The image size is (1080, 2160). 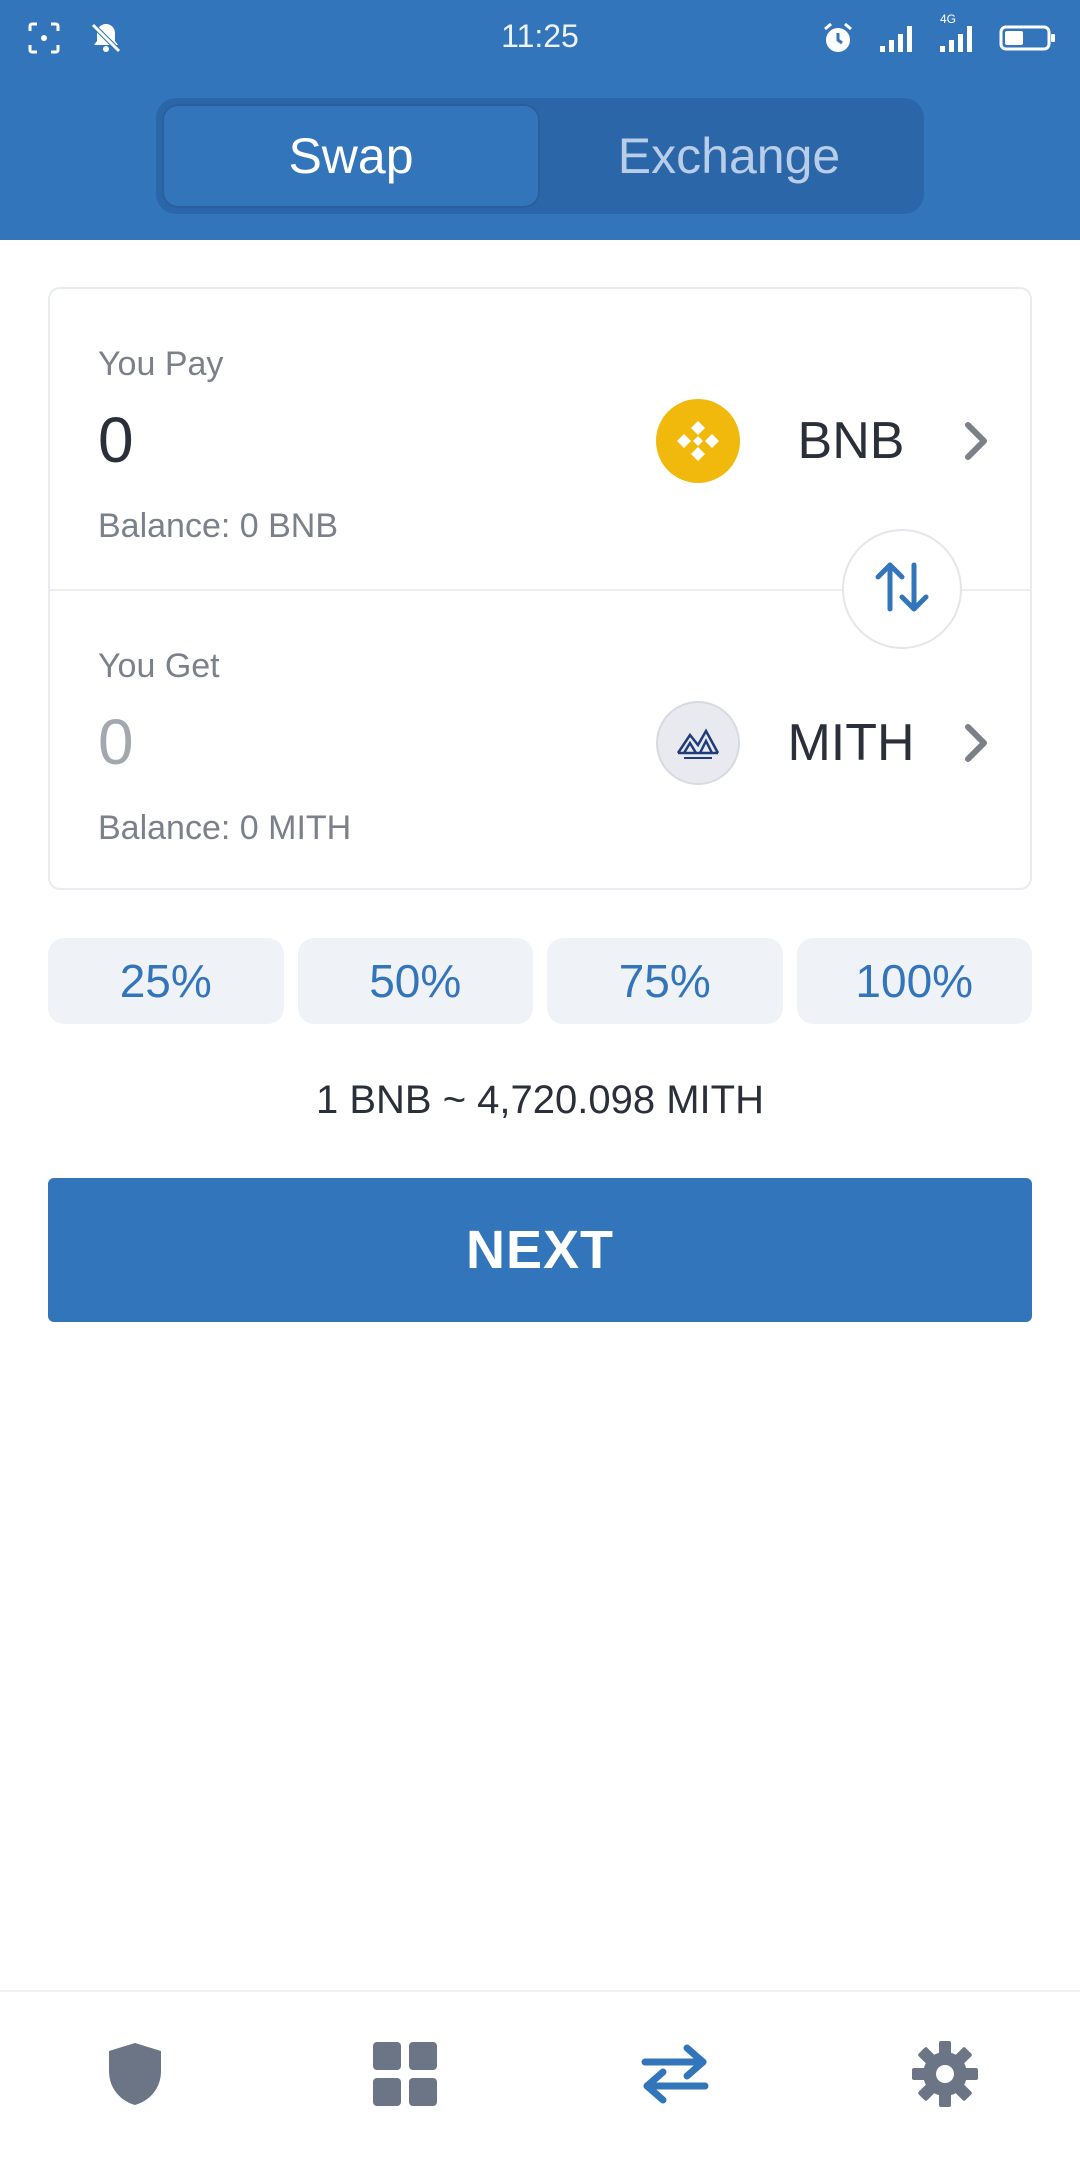 What do you see at coordinates (898, 38) in the screenshot?
I see `signal-icon` at bounding box center [898, 38].